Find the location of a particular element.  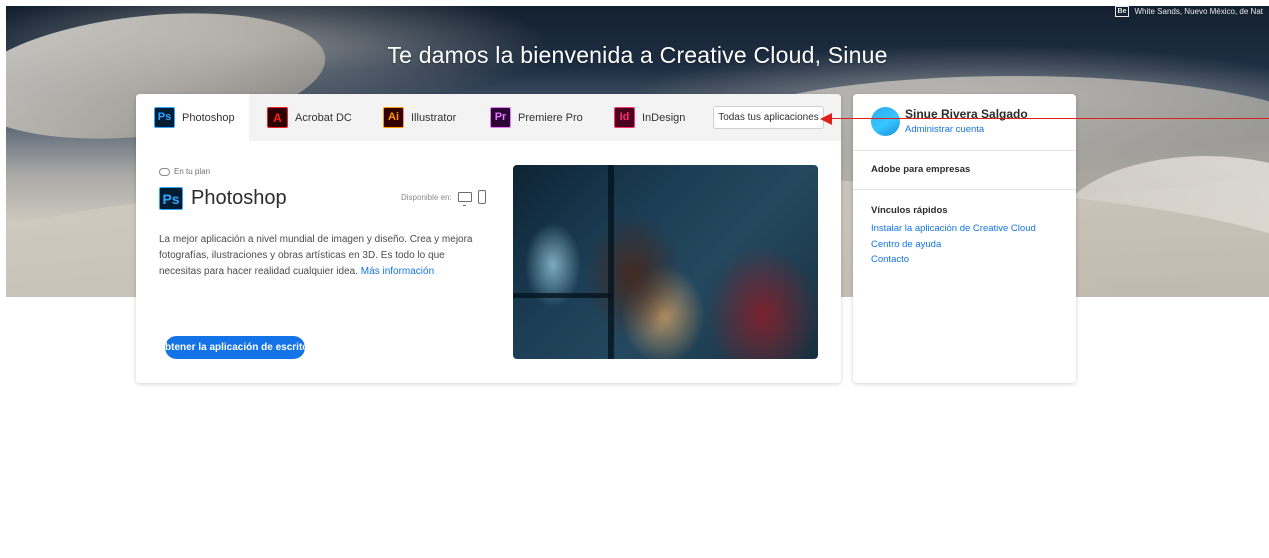

tab-label: Premiere Pro is located at coordinates (550, 117).